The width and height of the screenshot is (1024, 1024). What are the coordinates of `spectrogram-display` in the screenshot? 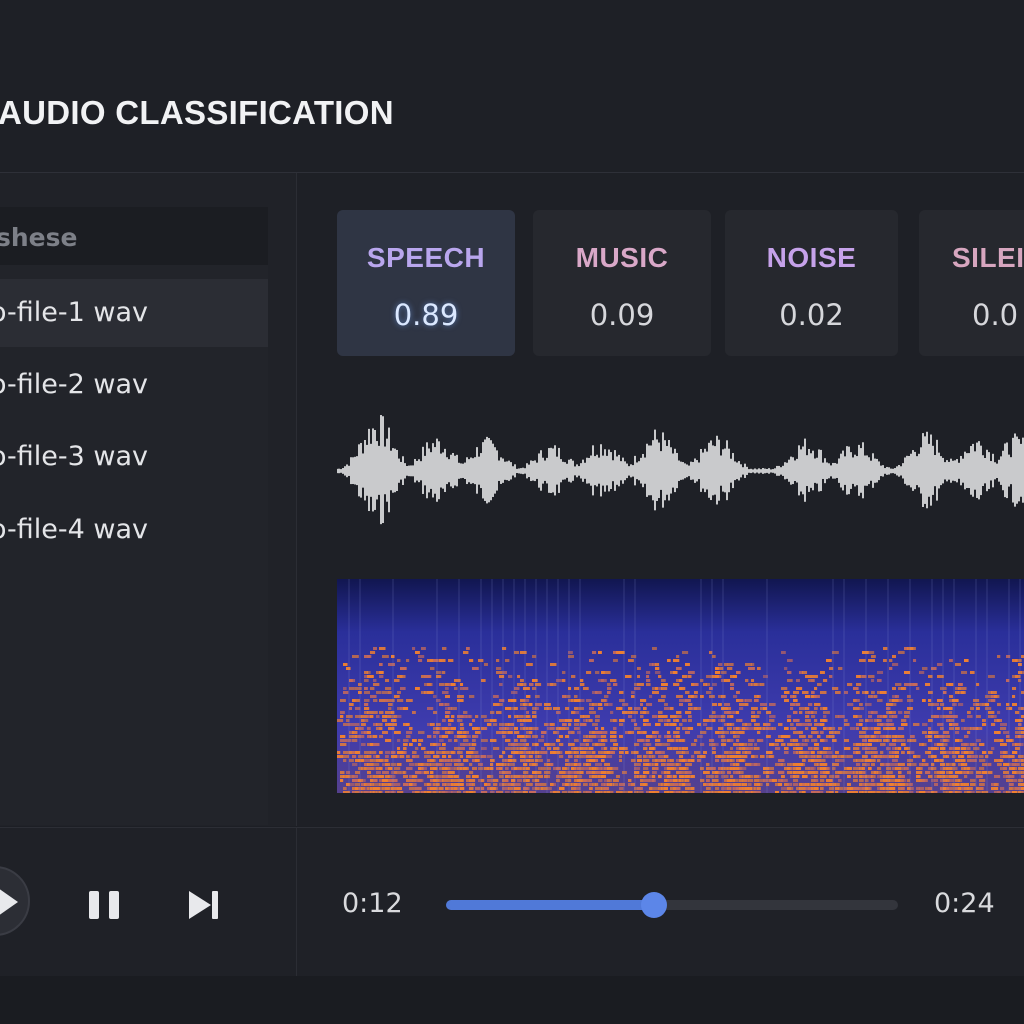 It's located at (680, 686).